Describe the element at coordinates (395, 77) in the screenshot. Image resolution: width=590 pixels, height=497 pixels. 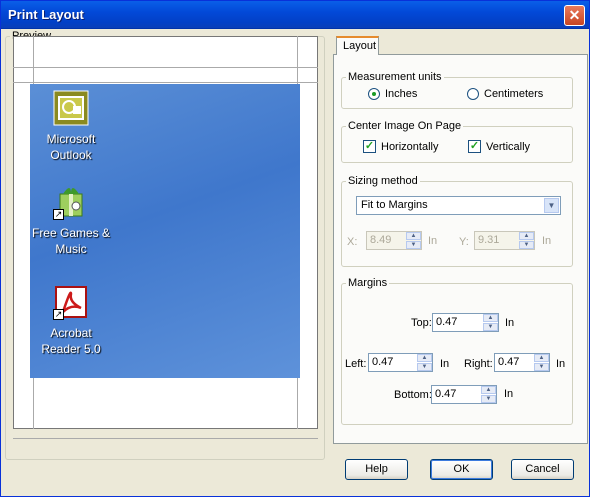
I see `measurement-units-legend: Measurement units` at that location.